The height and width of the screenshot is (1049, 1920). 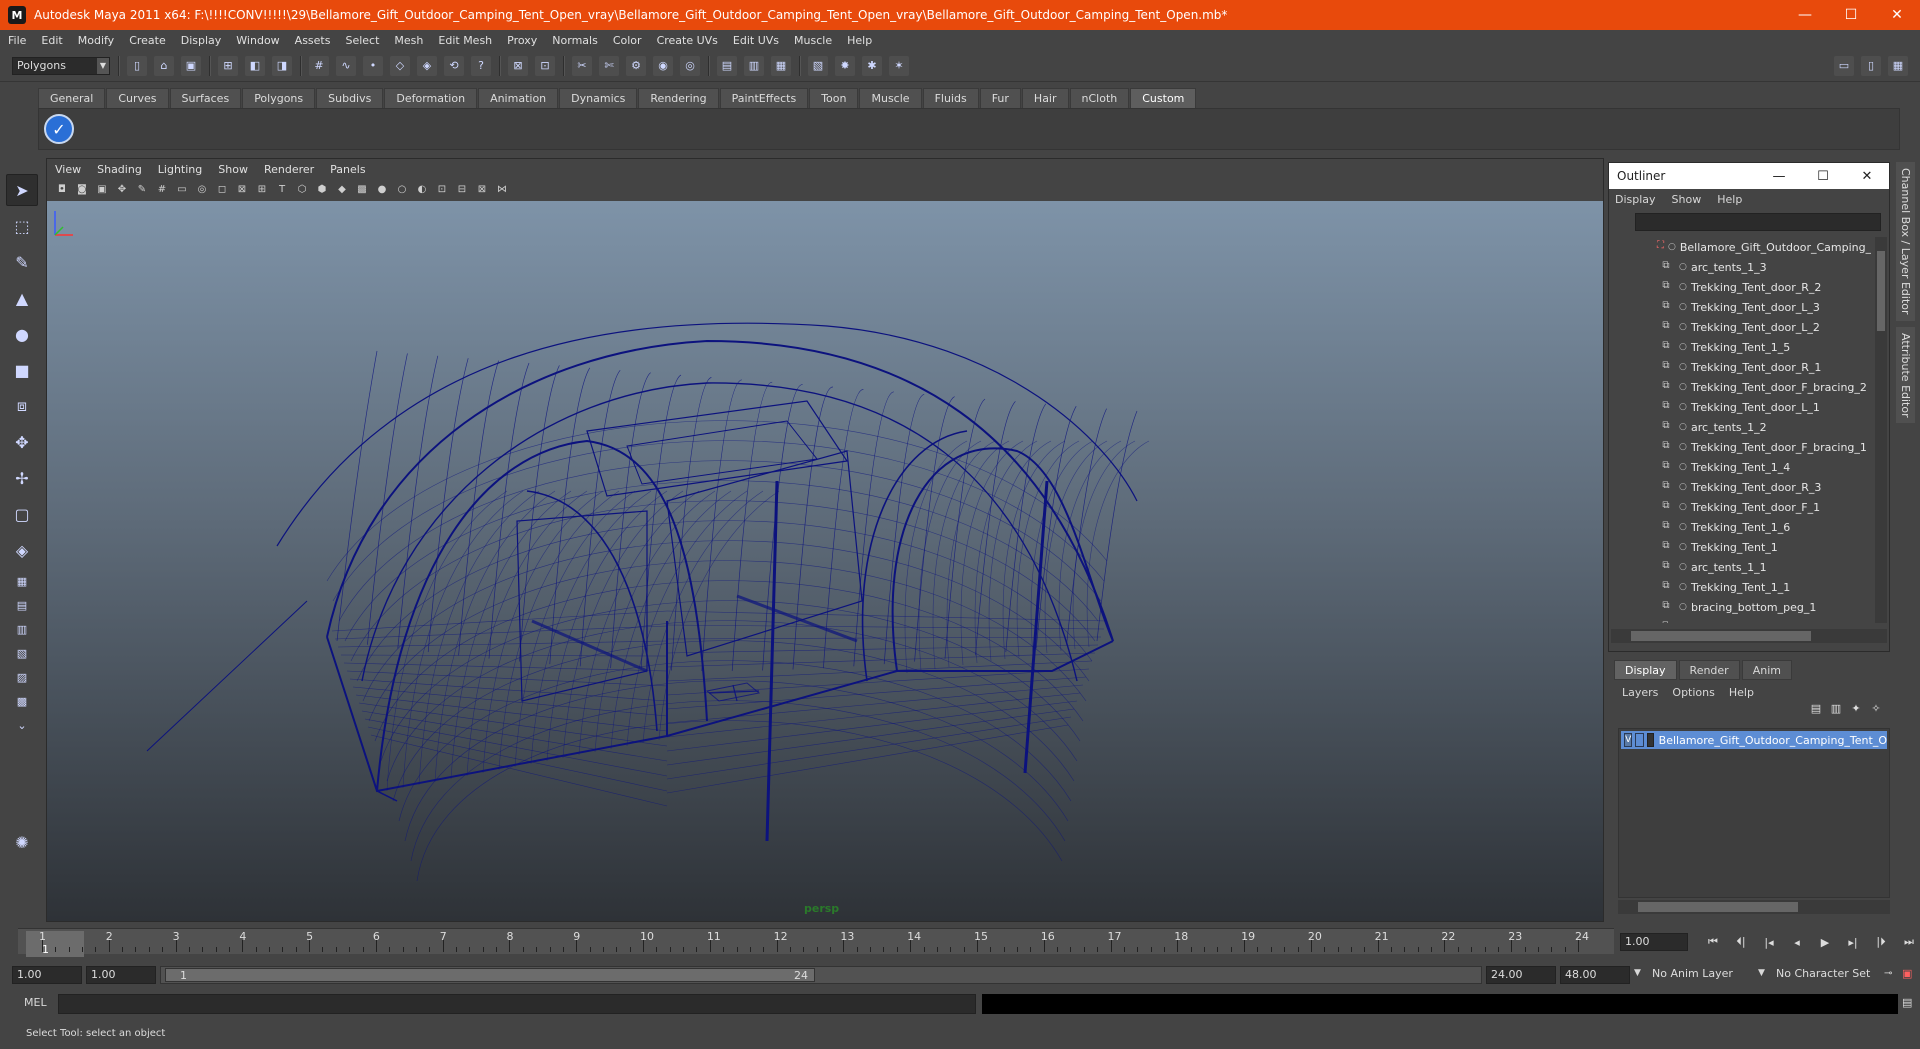 I want to click on outliner-item: ⧉ ○ Trekking_Tent_door_F_1, so click(x=1740, y=507).